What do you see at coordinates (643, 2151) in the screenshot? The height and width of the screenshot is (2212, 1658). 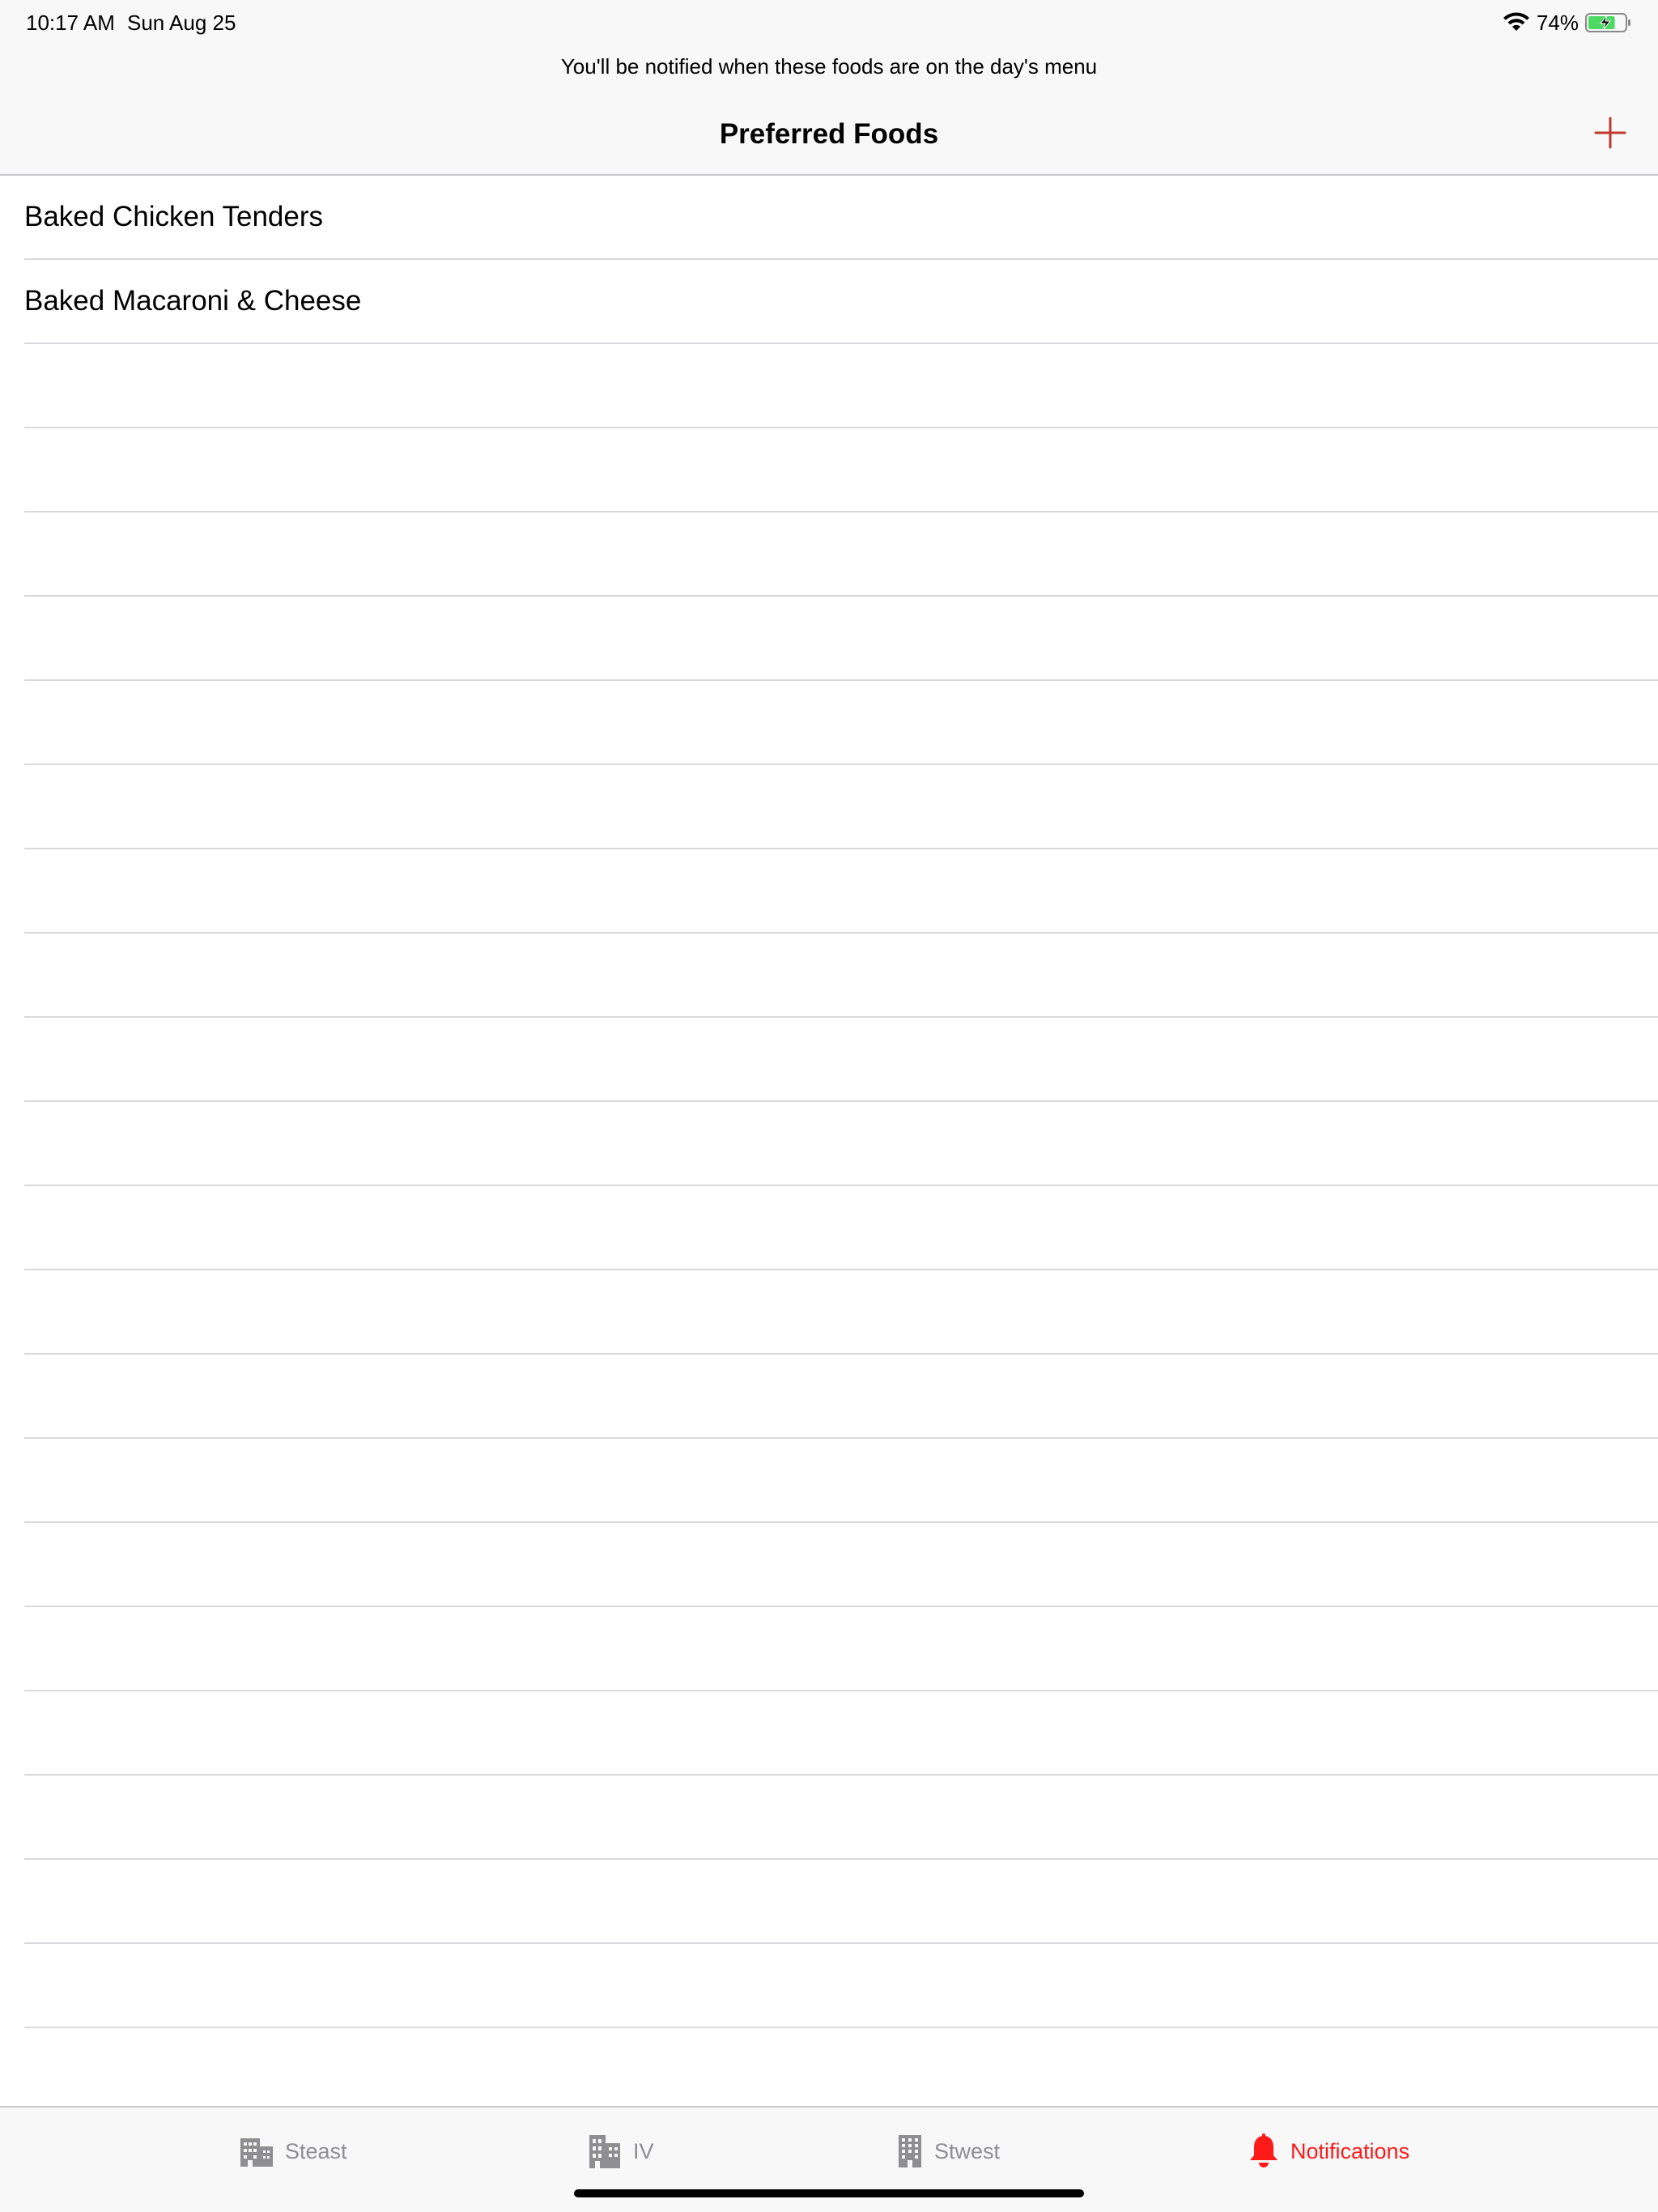 I see `tab-label: IV` at bounding box center [643, 2151].